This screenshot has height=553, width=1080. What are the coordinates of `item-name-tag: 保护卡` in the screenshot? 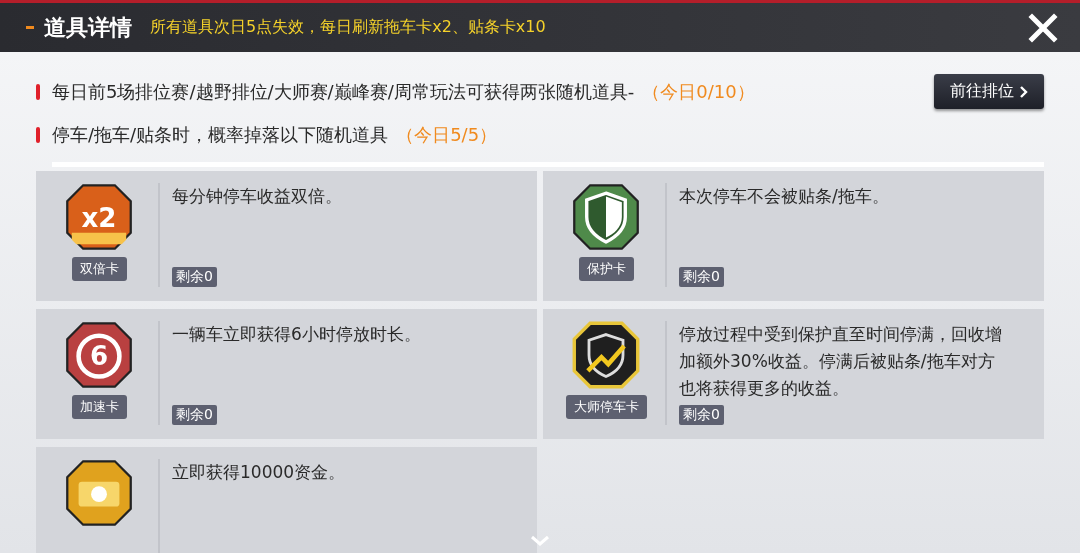 It's located at (606, 269).